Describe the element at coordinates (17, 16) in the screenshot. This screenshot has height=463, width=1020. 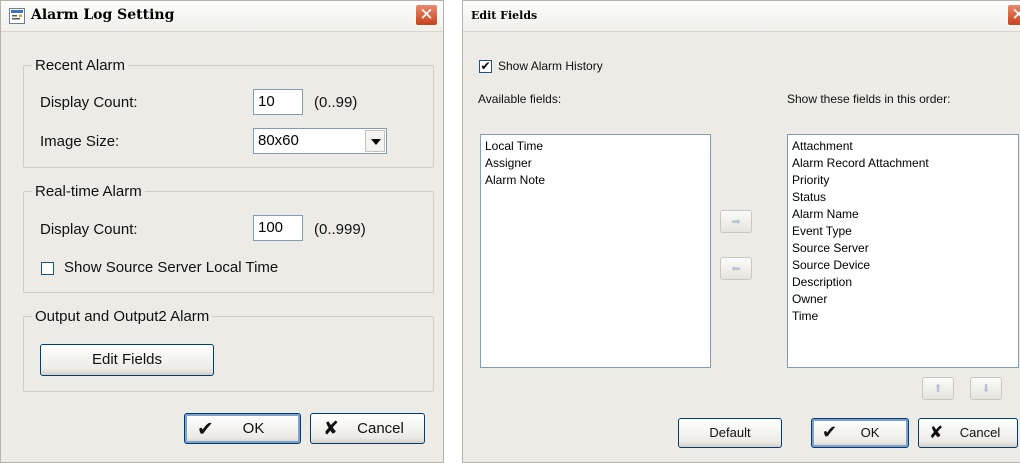
I see `settings-window-icon` at that location.